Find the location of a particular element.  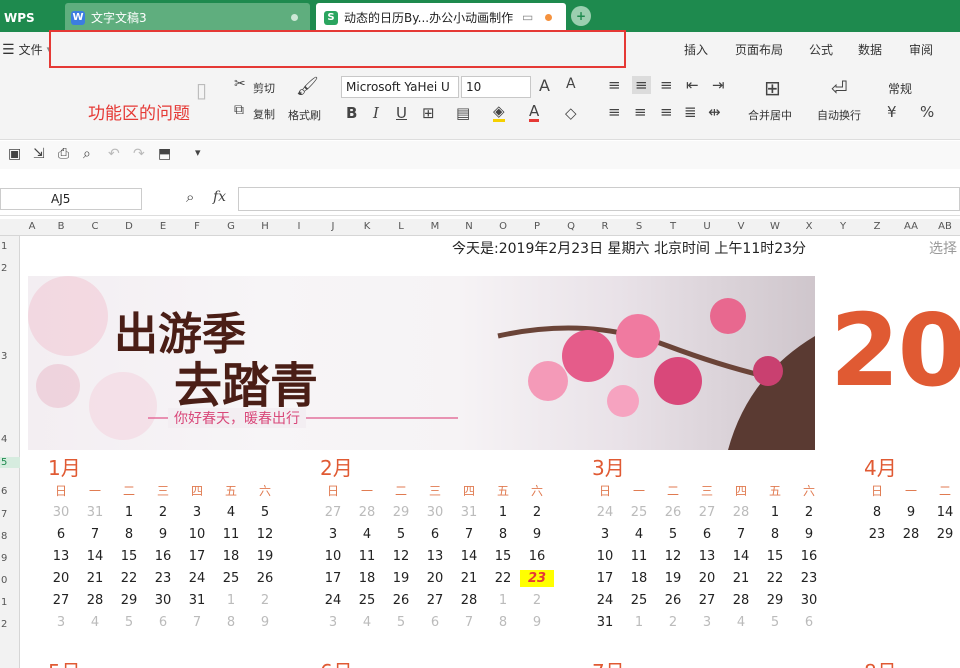

customize-toolbar-icon: ▾ is located at coordinates (198, 152).